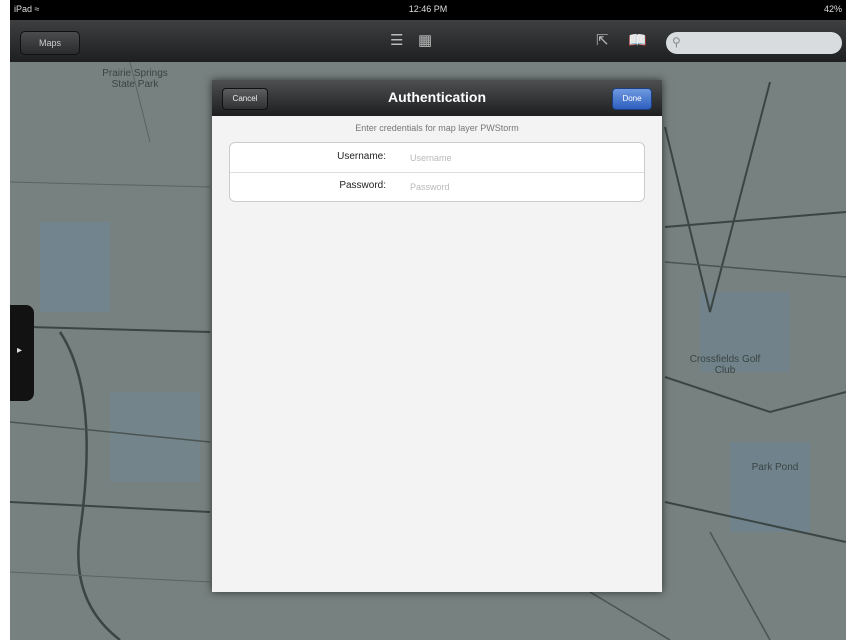 This screenshot has width=846, height=640. I want to click on chevron-right-icon: ▸, so click(20, 350).